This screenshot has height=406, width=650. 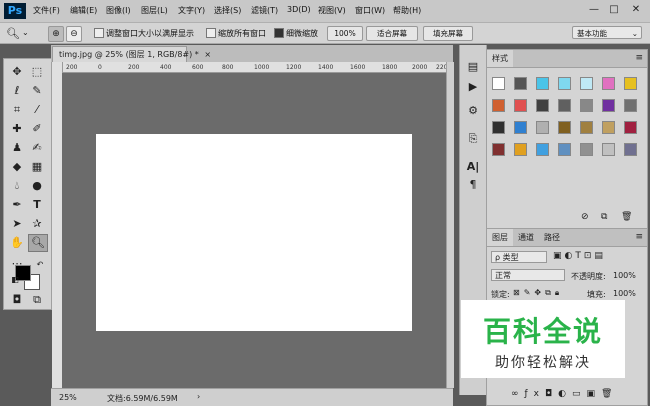 What do you see at coordinates (519, 257) in the screenshot?
I see `layer-filter-select: ρ 类型` at bounding box center [519, 257].